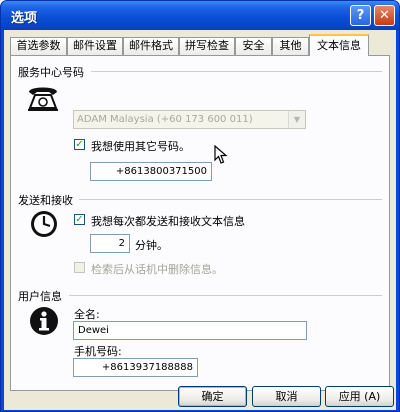 The height and width of the screenshot is (412, 400). What do you see at coordinates (168, 221) in the screenshot?
I see `always-send-receive-label: 我想每次都发送和接收文本信息` at bounding box center [168, 221].